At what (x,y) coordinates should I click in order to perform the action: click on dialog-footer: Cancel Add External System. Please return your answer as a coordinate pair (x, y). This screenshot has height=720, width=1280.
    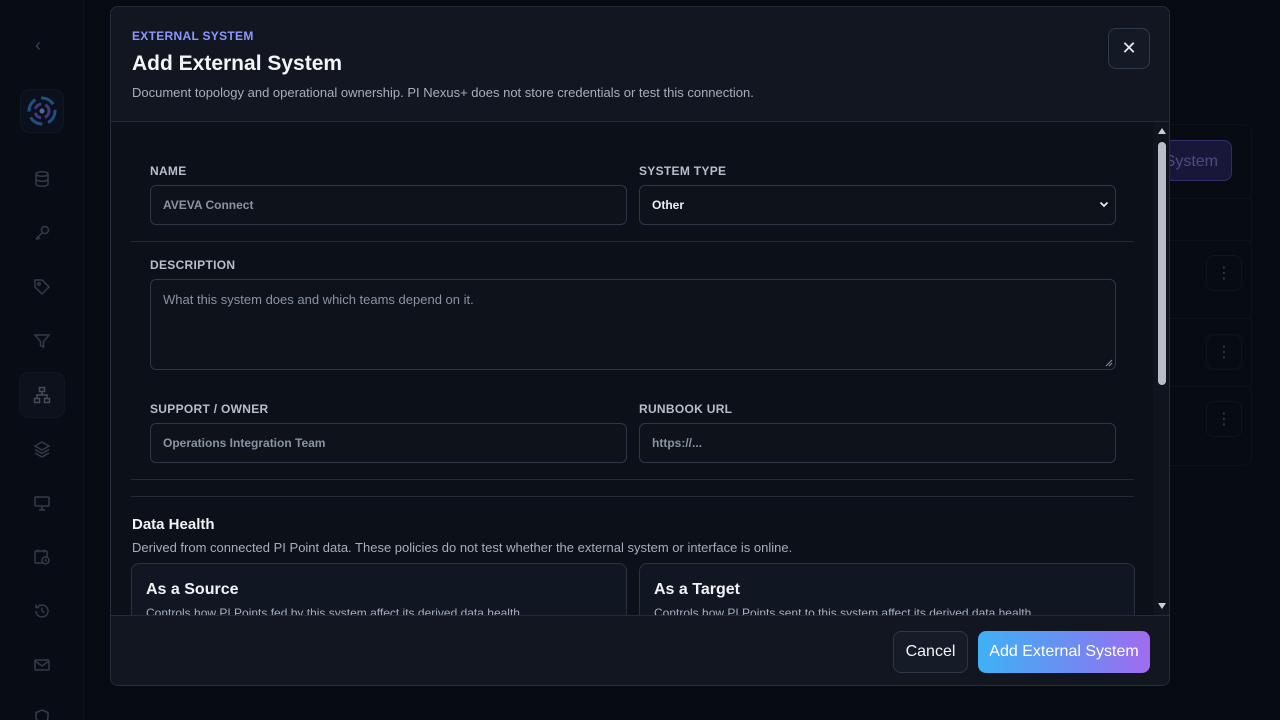
    Looking at the image, I should click on (640, 650).